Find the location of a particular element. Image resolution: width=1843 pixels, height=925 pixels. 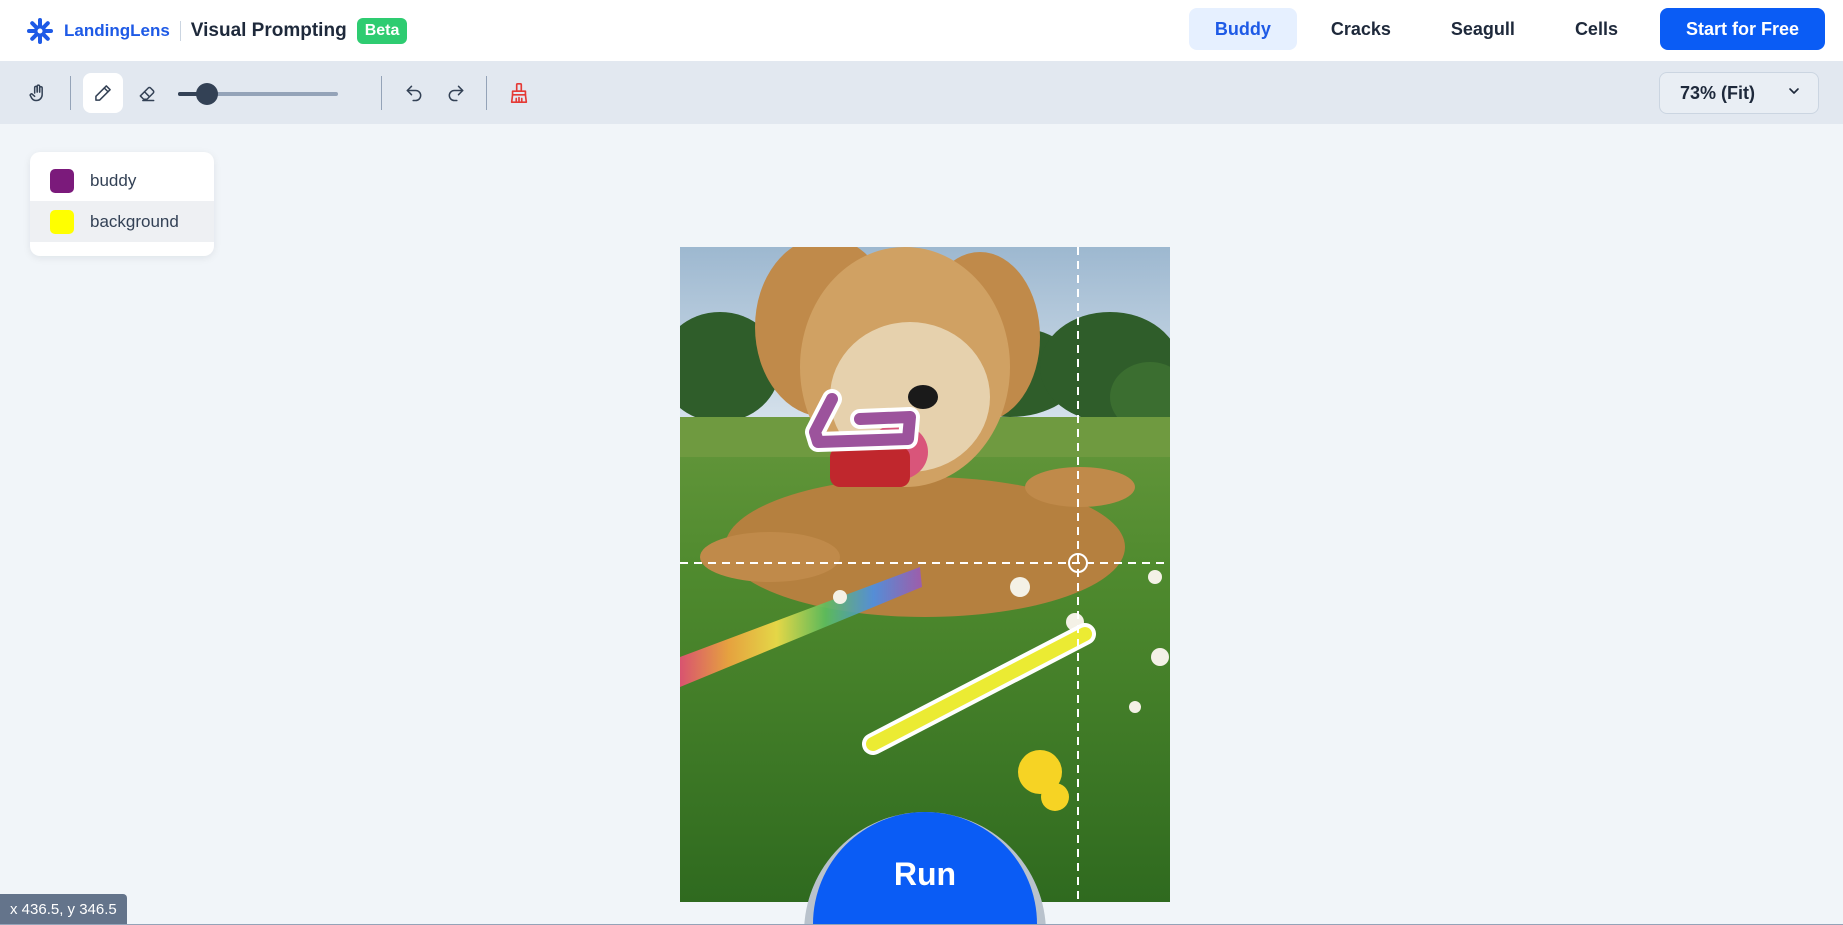

tab-cracks: Cracks is located at coordinates (1361, 29).